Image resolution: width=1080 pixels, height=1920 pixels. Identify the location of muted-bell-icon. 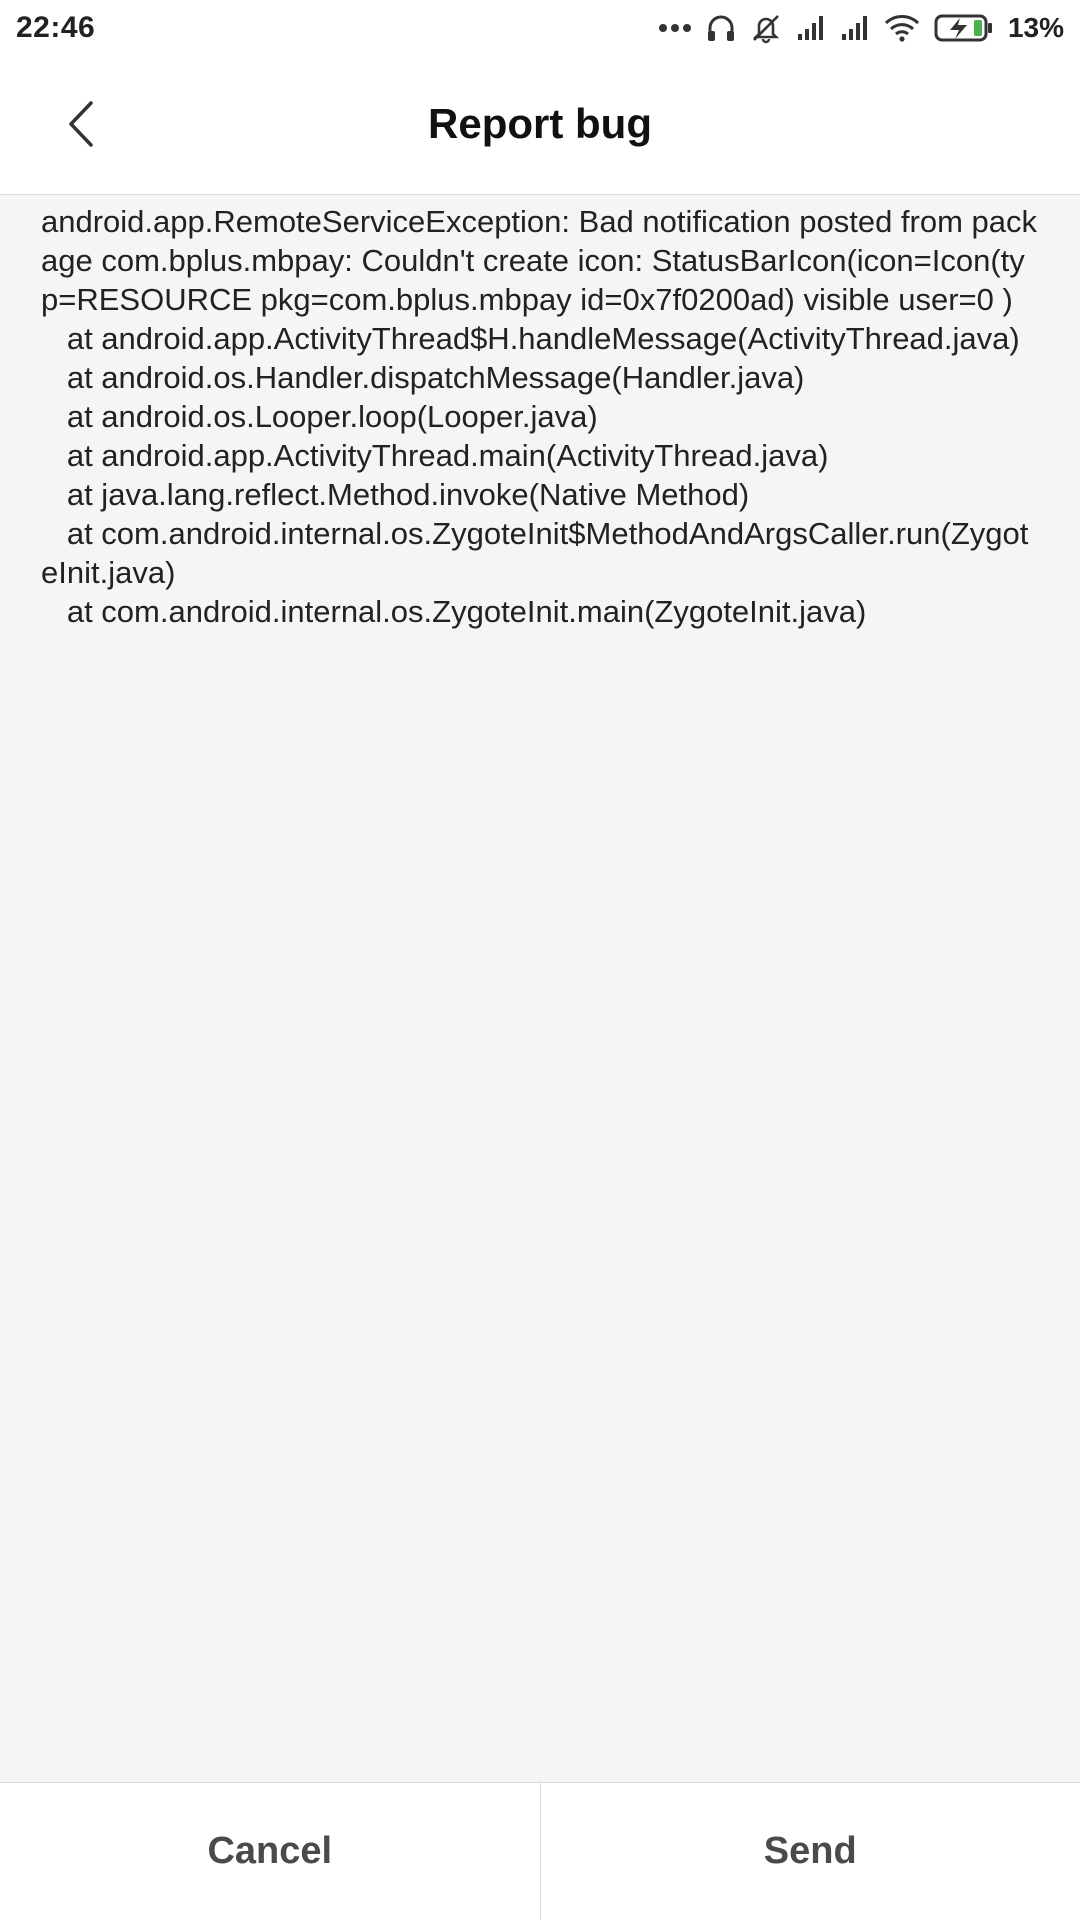
(766, 28).